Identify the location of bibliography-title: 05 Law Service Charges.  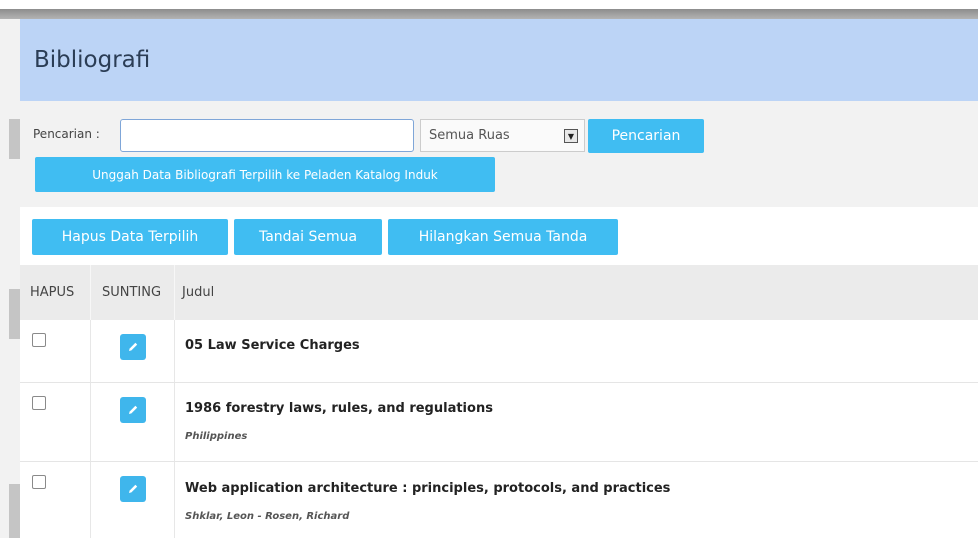
(272, 345).